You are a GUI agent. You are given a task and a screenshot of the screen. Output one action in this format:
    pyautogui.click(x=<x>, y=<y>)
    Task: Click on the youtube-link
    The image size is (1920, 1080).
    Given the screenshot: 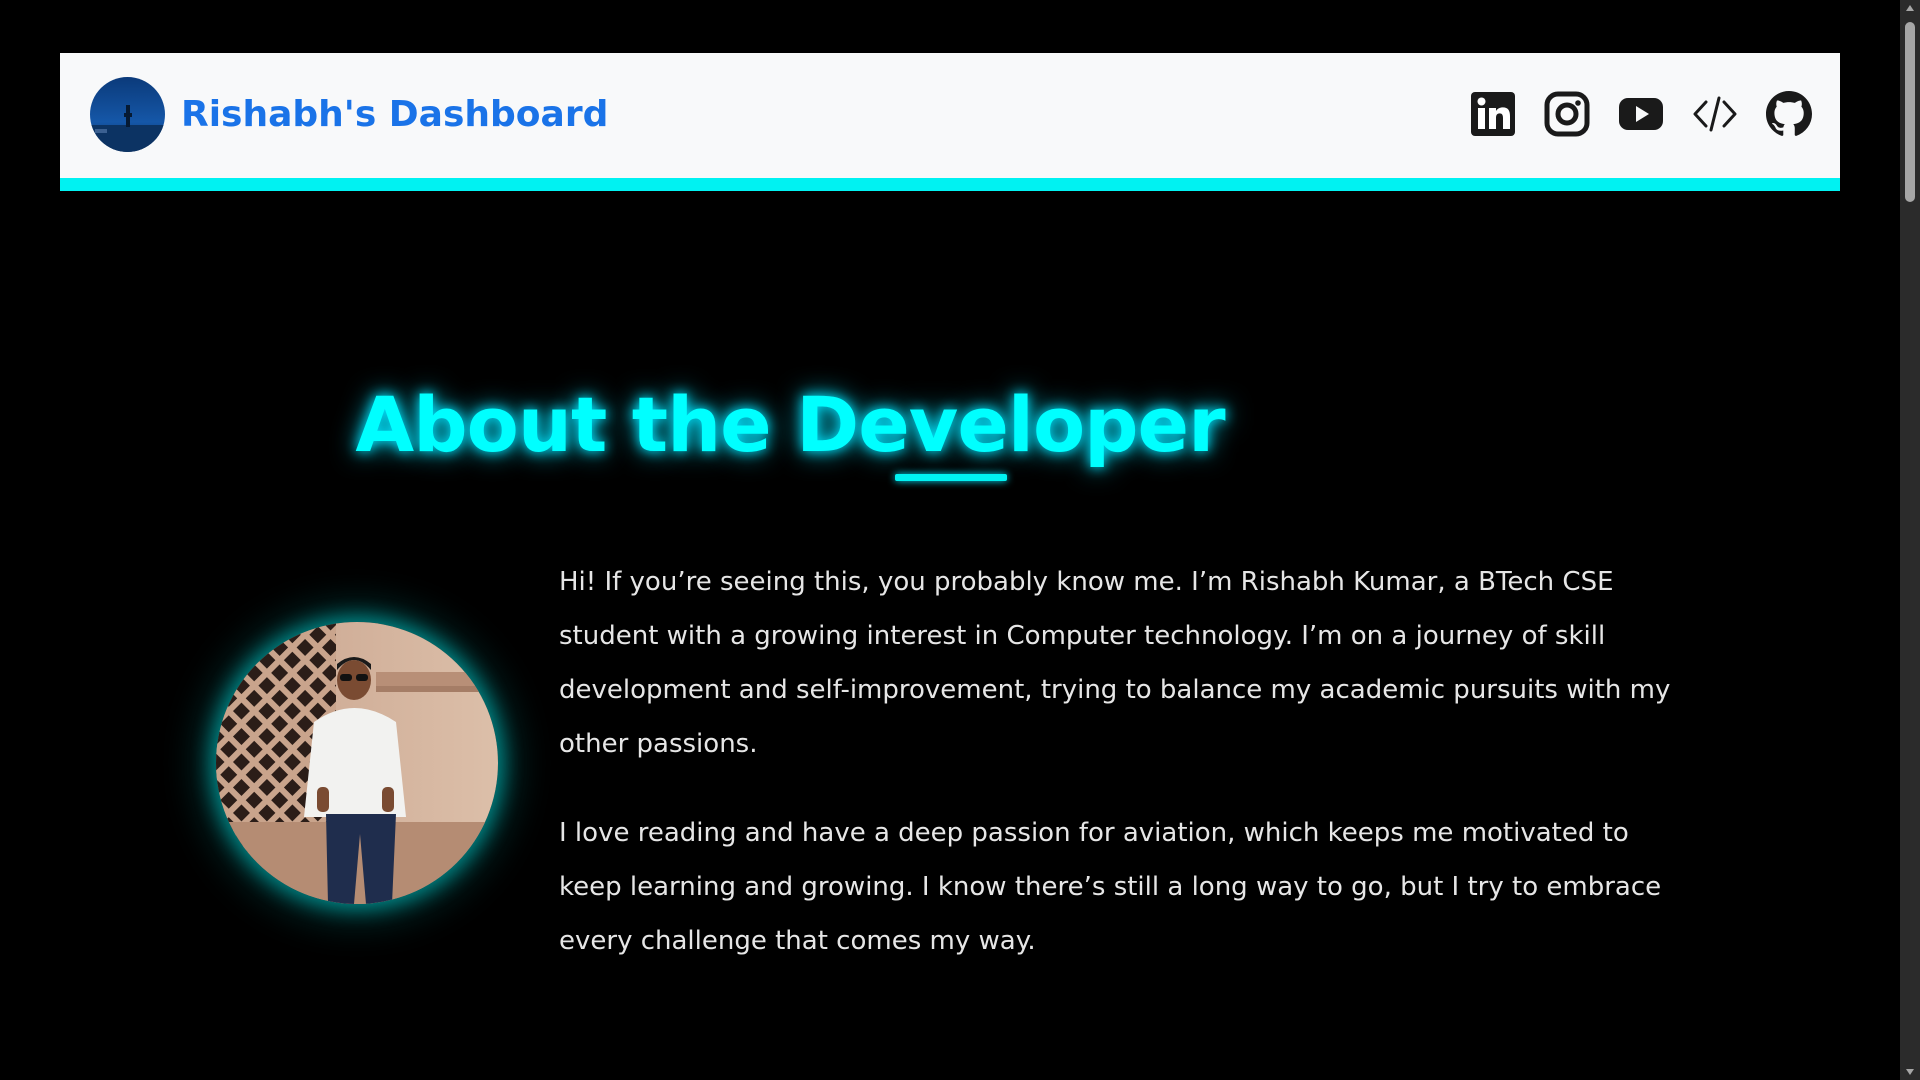 What is the action you would take?
    pyautogui.click(x=1641, y=114)
    